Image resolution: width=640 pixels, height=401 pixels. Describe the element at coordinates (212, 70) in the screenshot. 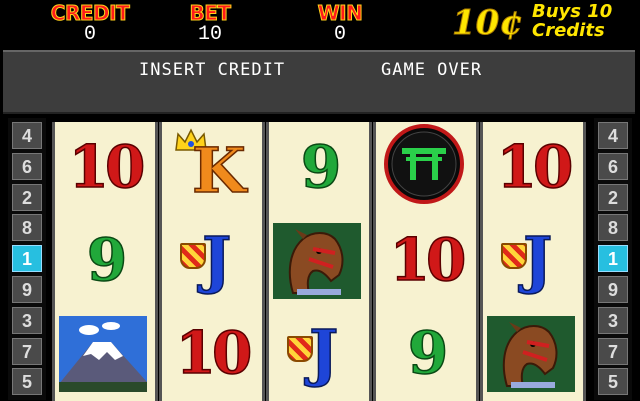

I see `insert-credit-message: INSERT CREDIT` at that location.